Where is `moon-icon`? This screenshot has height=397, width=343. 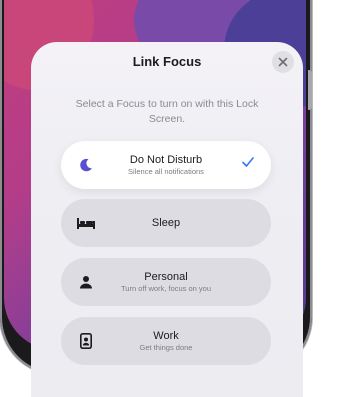
moon-icon is located at coordinates (86, 165).